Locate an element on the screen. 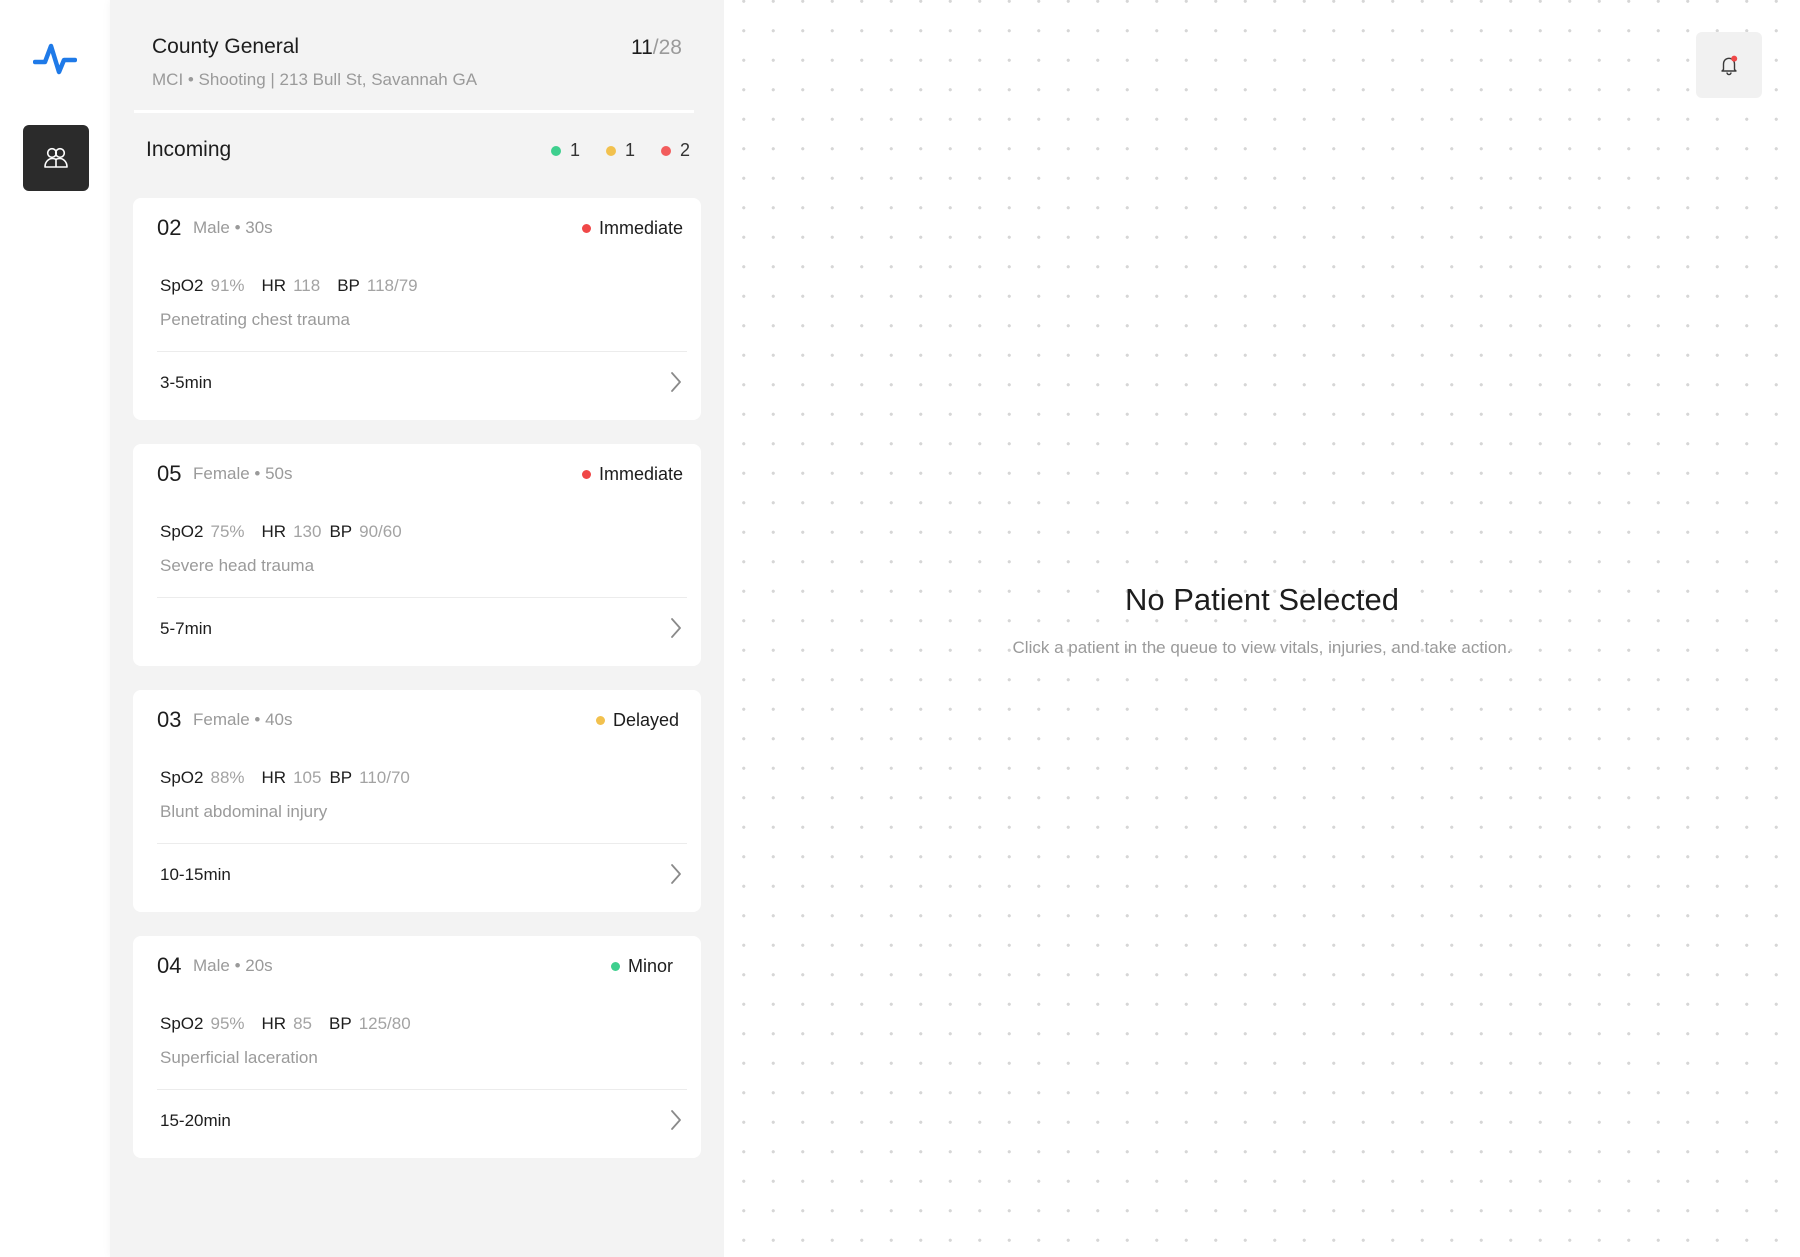  spo2-value: 88% is located at coordinates (227, 777).